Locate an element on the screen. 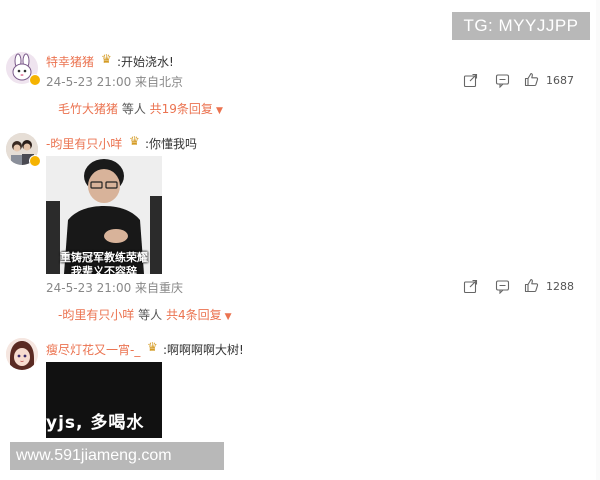 This screenshot has width=600, height=480. reply-username: -昀里有只小咩 is located at coordinates (96, 315).